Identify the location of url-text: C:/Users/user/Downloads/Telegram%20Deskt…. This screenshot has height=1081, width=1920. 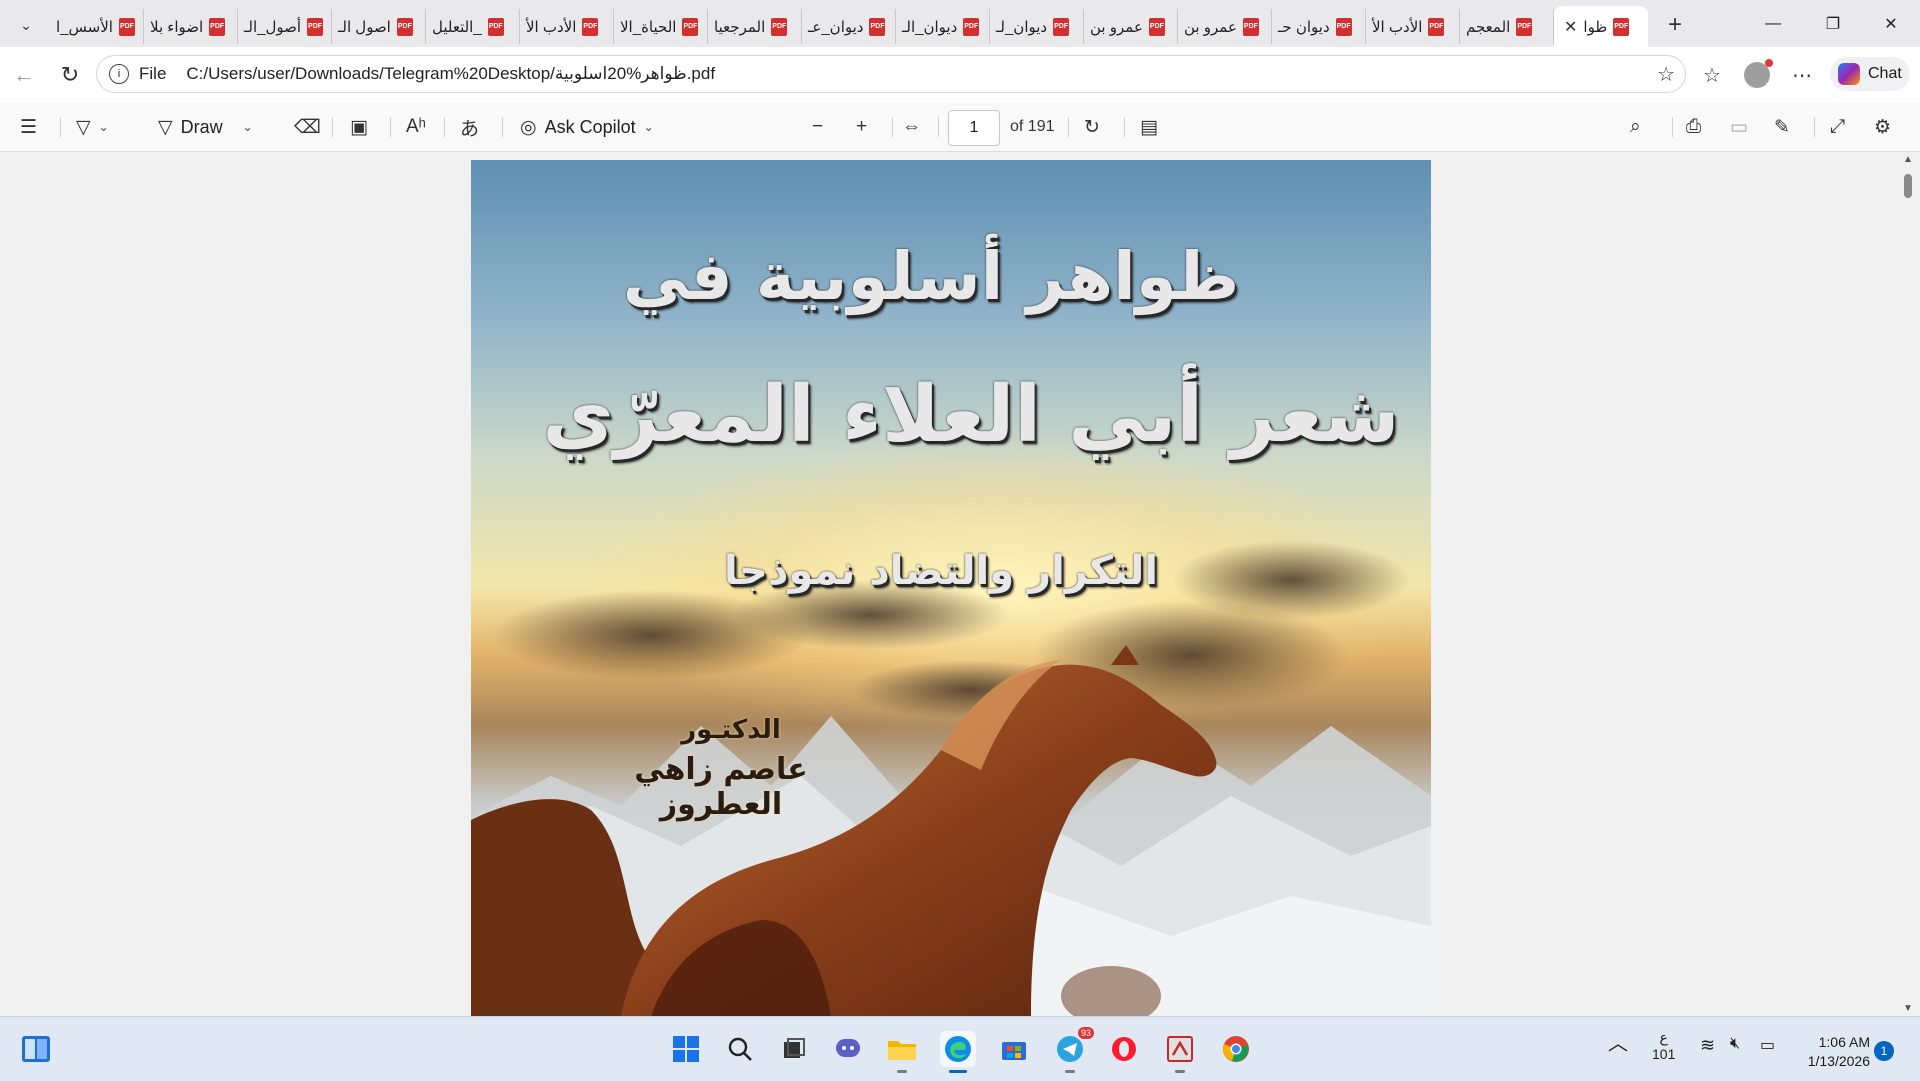
(450, 74).